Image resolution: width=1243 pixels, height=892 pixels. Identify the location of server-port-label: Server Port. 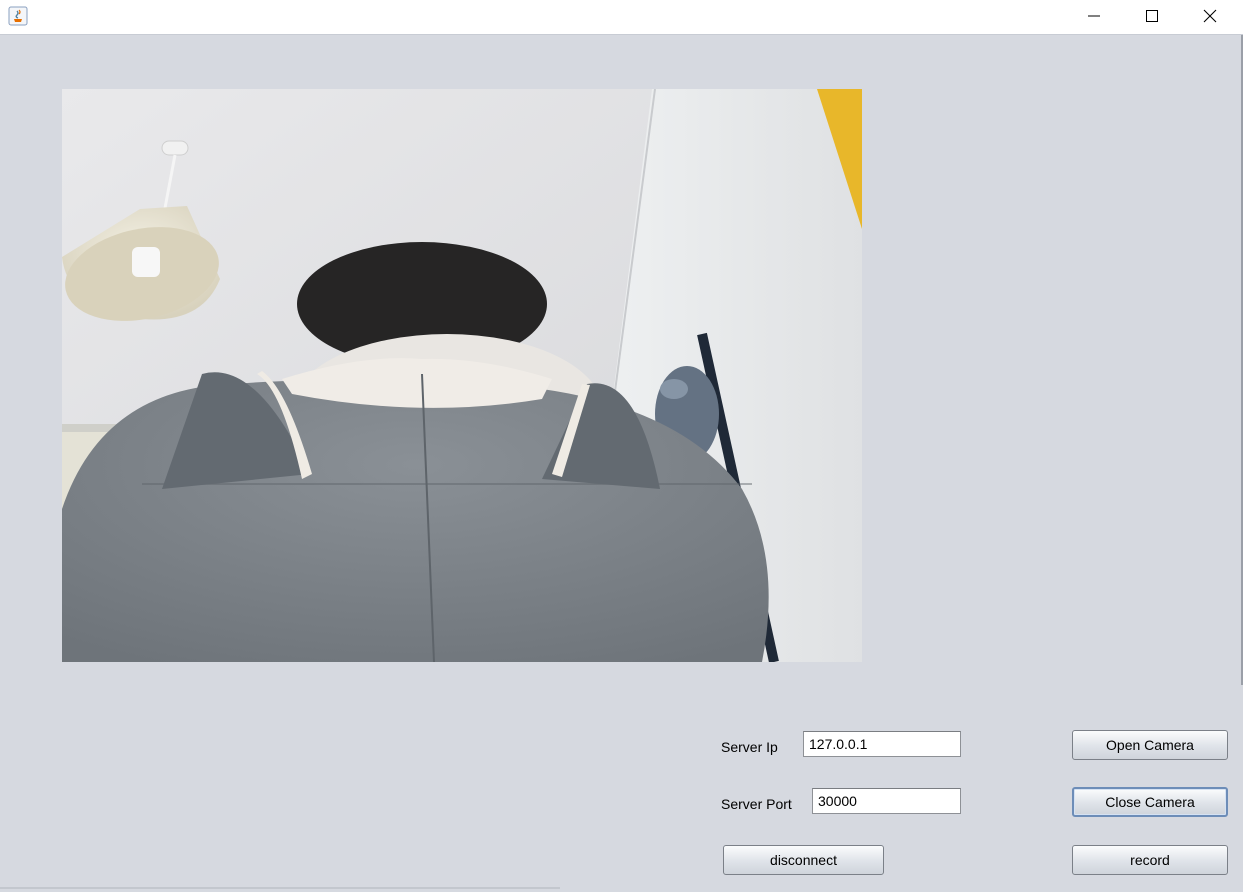
(756, 804).